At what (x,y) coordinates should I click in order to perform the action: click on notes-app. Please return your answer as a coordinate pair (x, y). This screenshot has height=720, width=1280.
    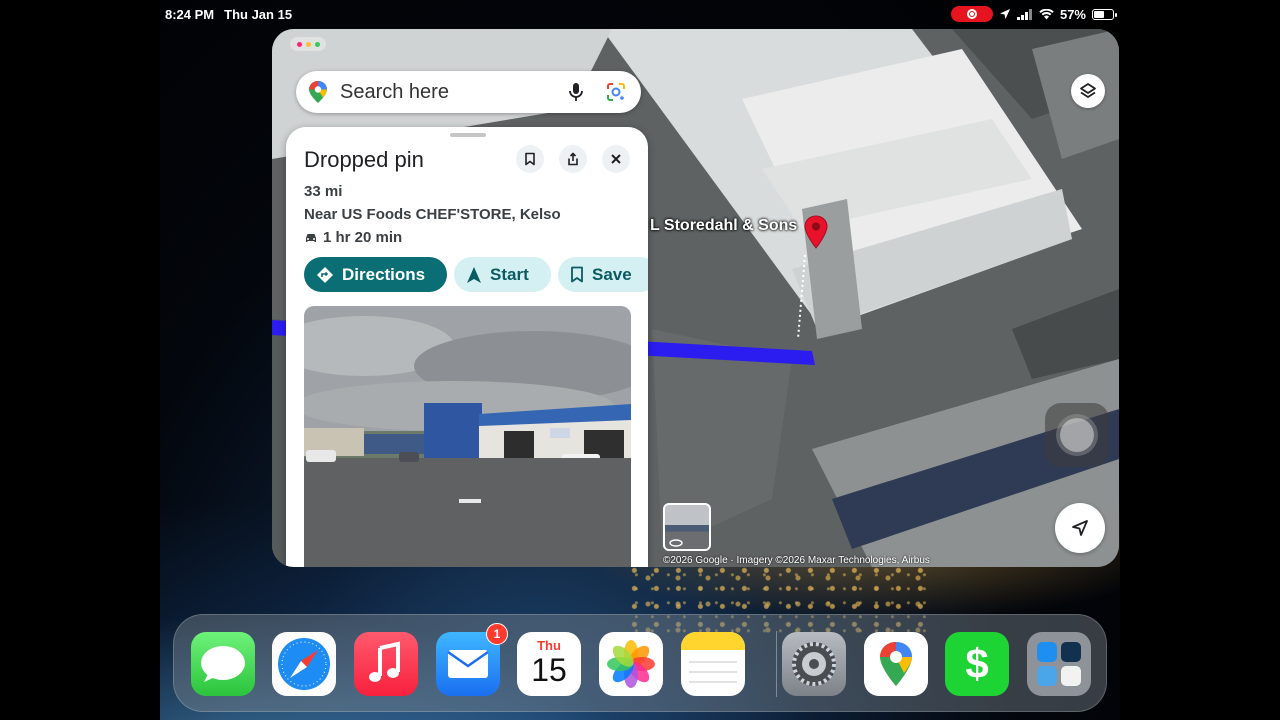
    Looking at the image, I should click on (713, 664).